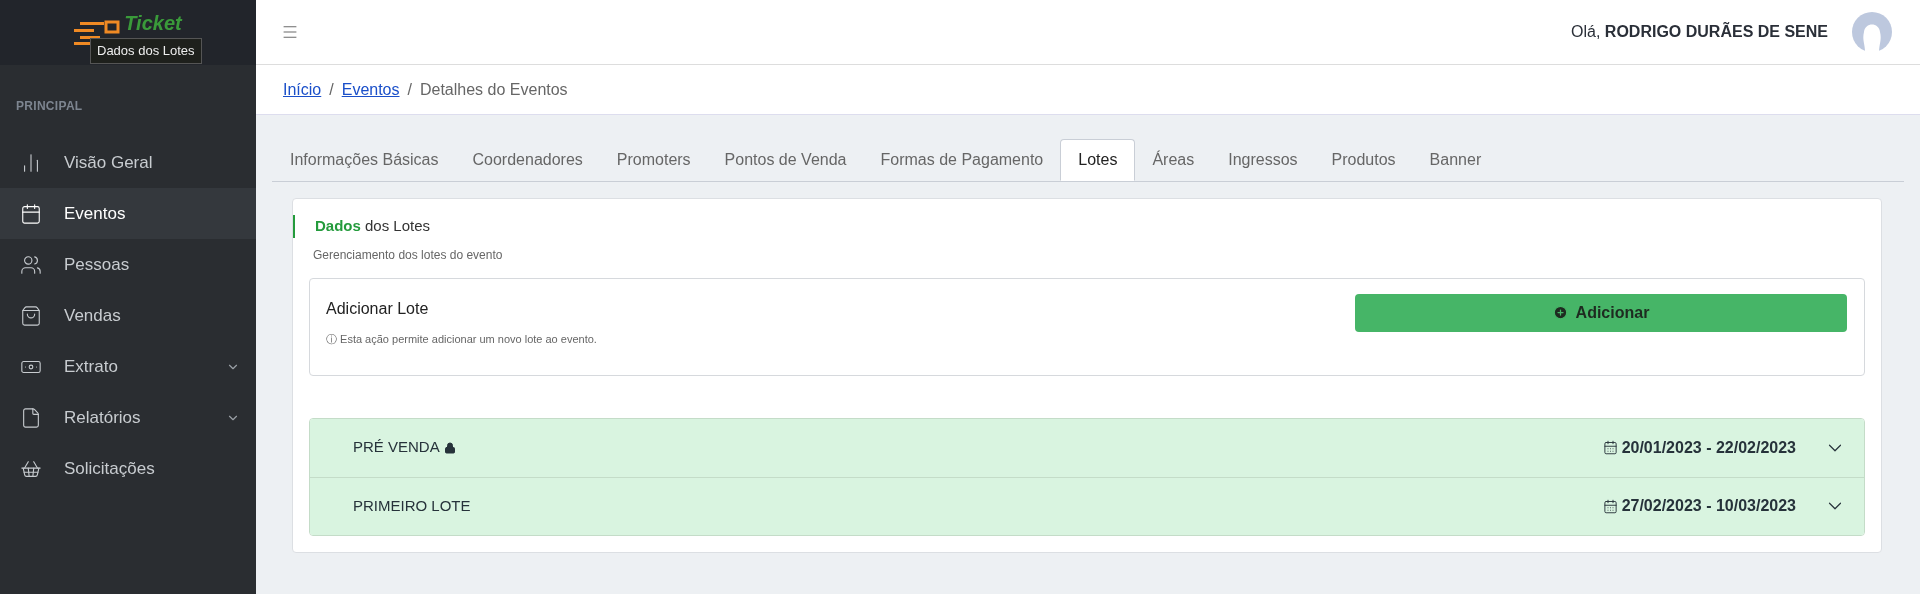 The width and height of the screenshot is (1920, 594). I want to click on tooltip: Dados dos Lotes, so click(146, 51).